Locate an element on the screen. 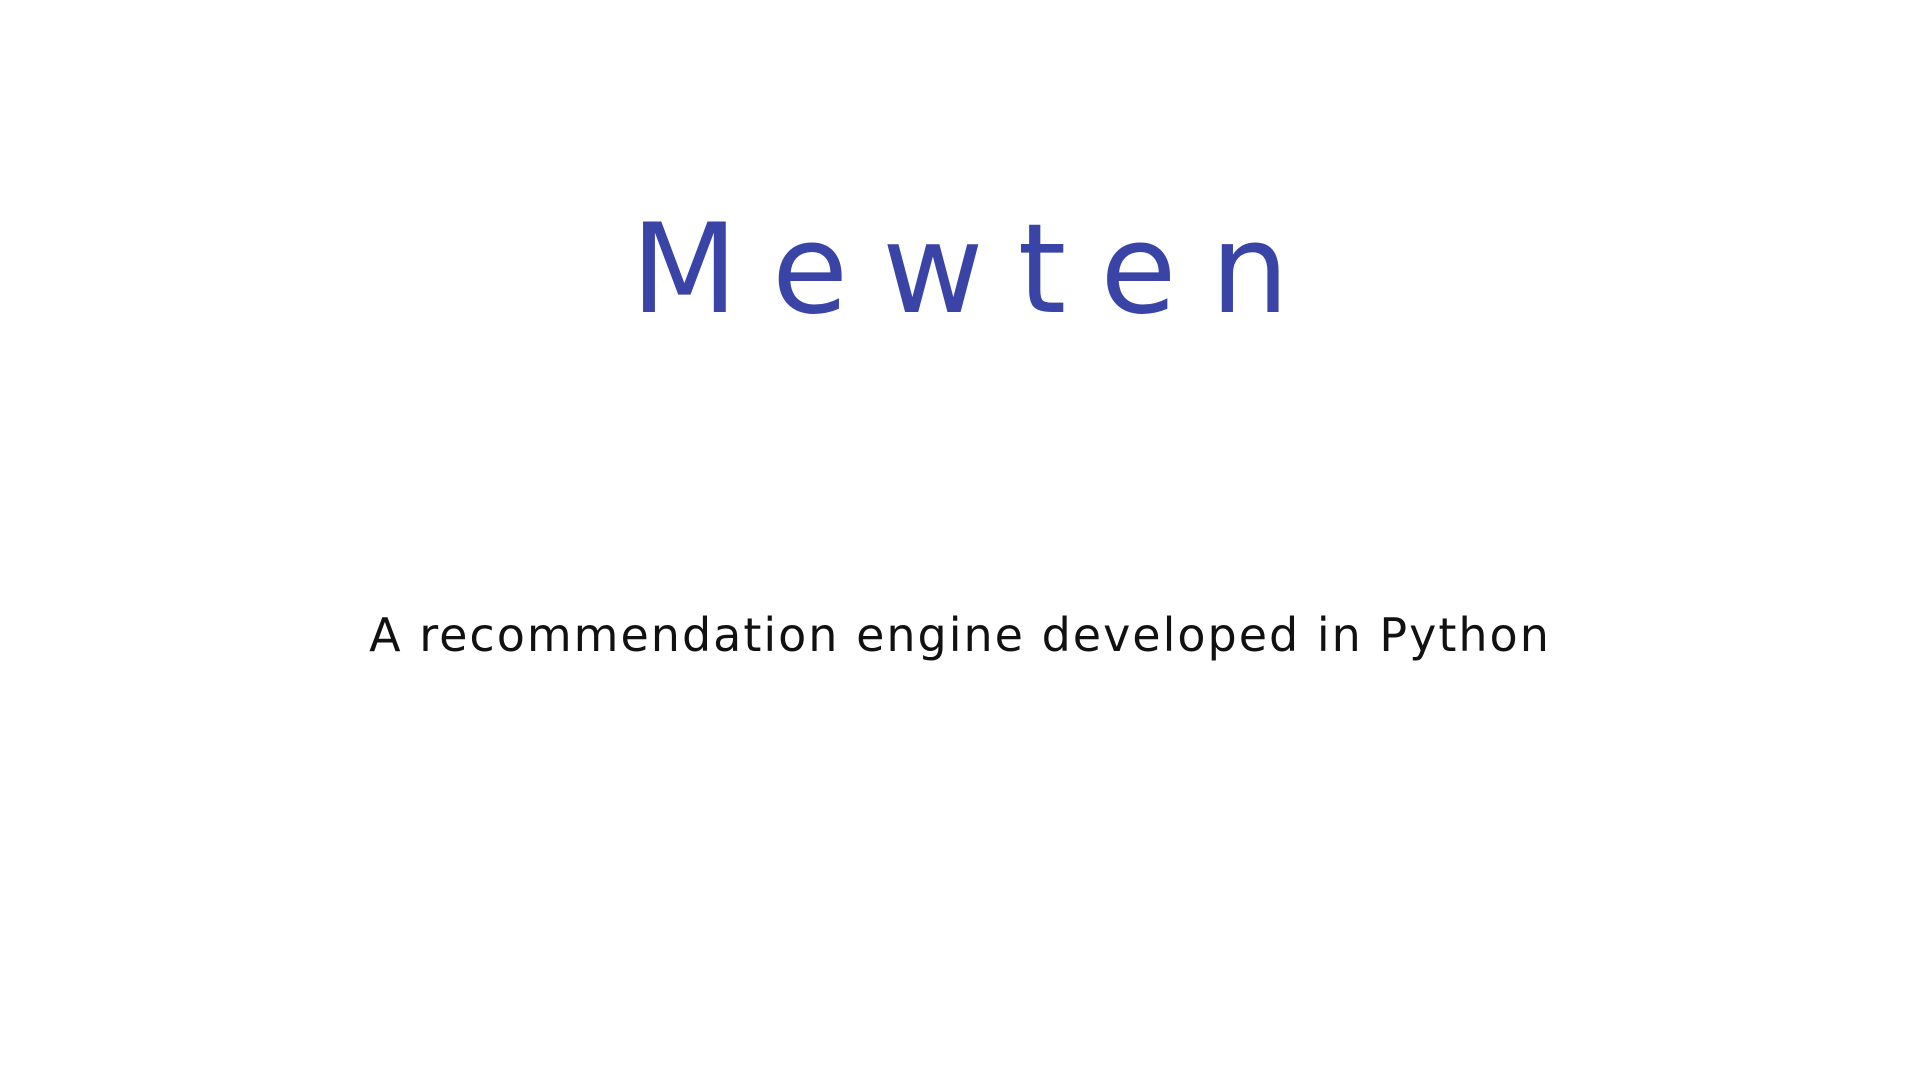  slide-title: Mewten is located at coordinates (977, 270).